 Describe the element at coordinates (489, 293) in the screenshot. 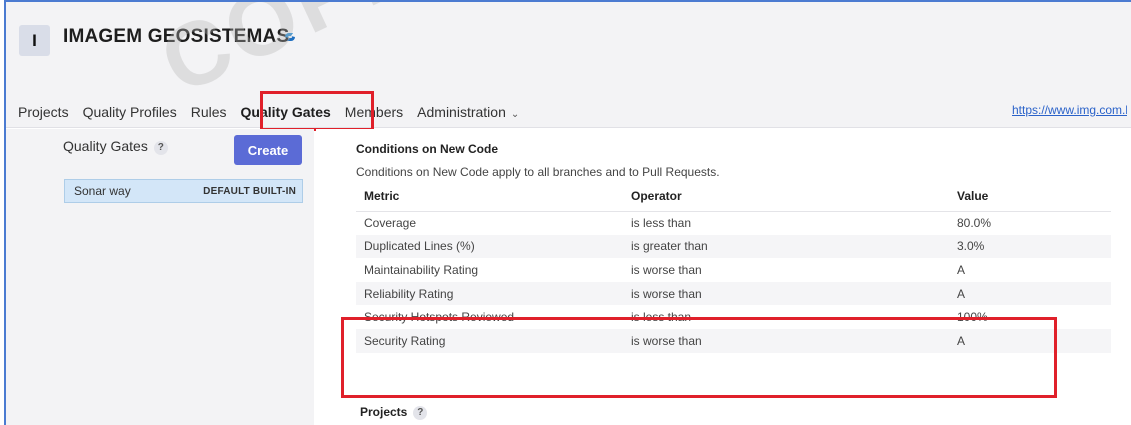

I see `metric-cell: Reliability Rating` at that location.